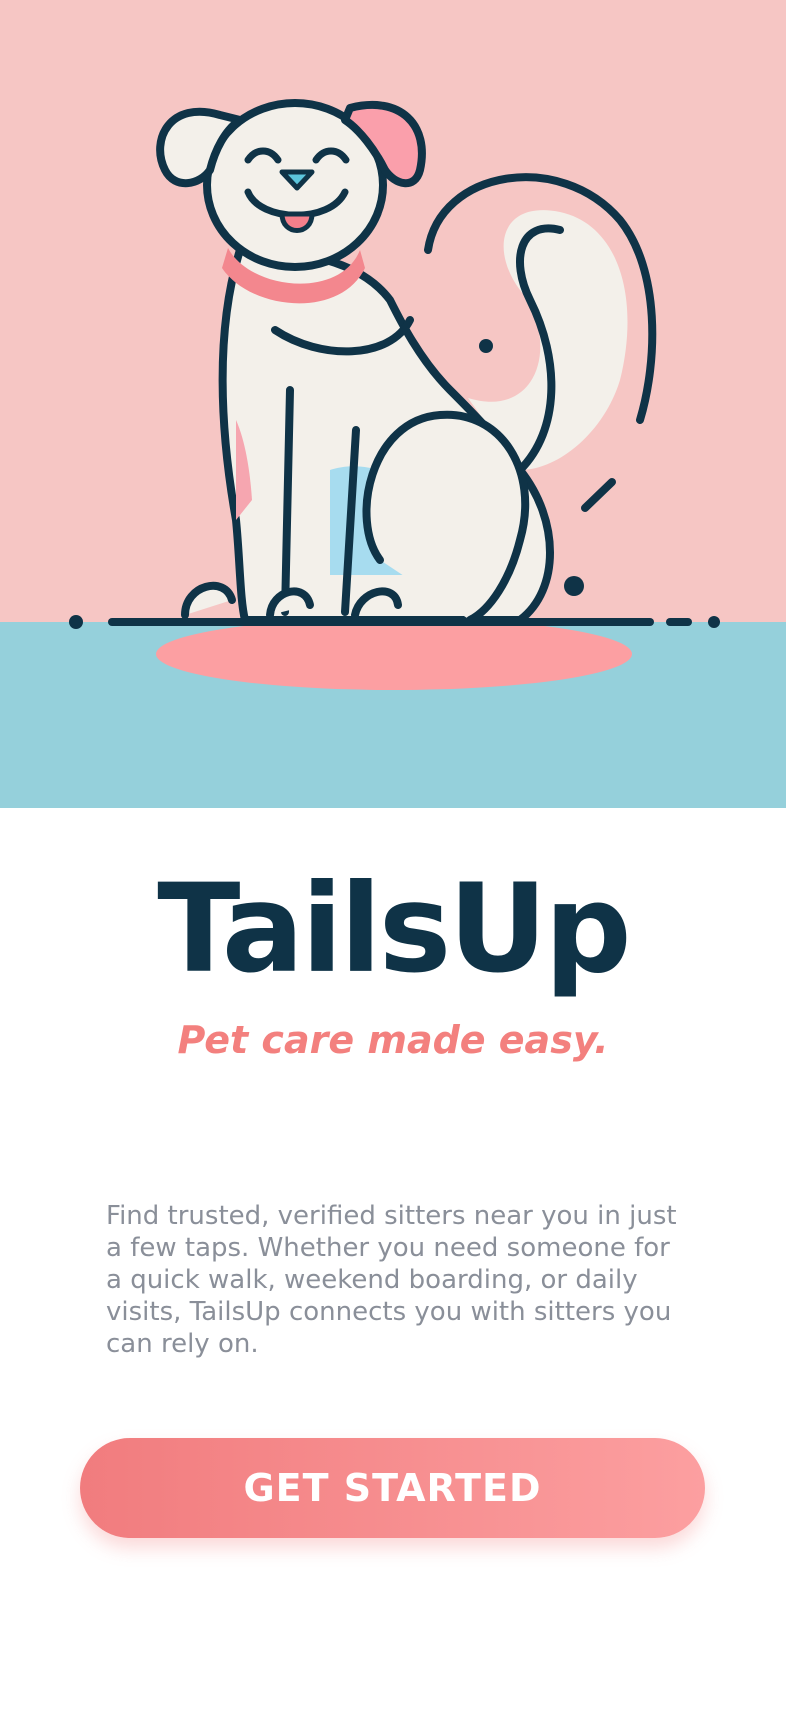 The height and width of the screenshot is (1710, 786). I want to click on get-started-button: GET STARTED, so click(392, 1488).